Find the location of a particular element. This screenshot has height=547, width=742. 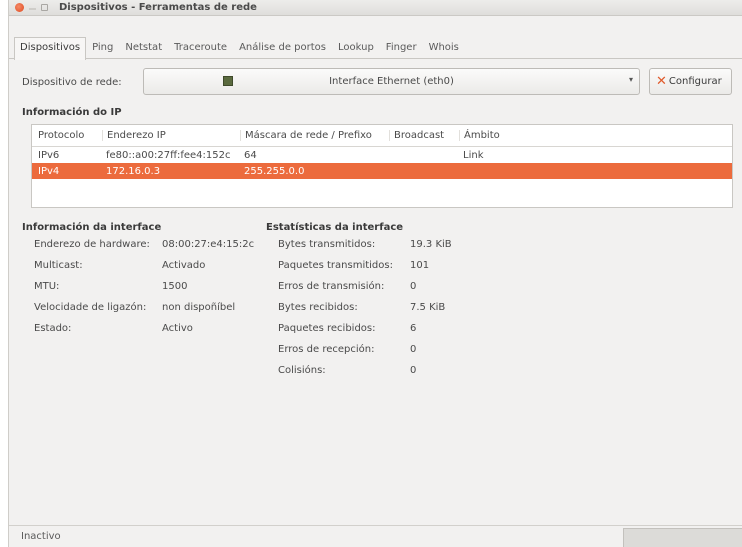

device-select: Interface Ethernet (eth0) ▾ is located at coordinates (391, 81).